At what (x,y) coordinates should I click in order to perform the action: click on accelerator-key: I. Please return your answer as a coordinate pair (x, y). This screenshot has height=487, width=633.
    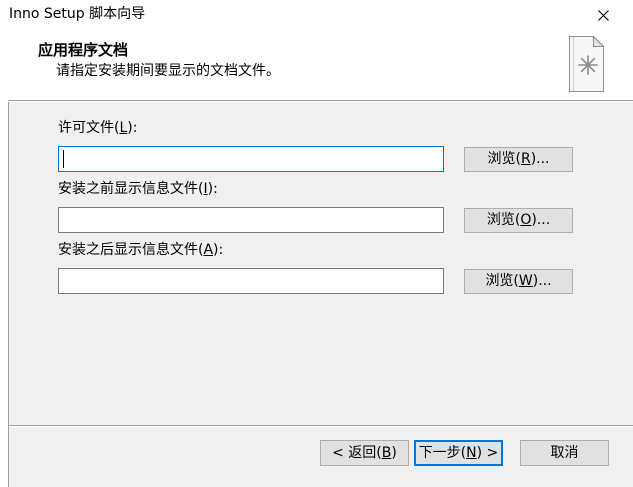
    Looking at the image, I should click on (205, 189).